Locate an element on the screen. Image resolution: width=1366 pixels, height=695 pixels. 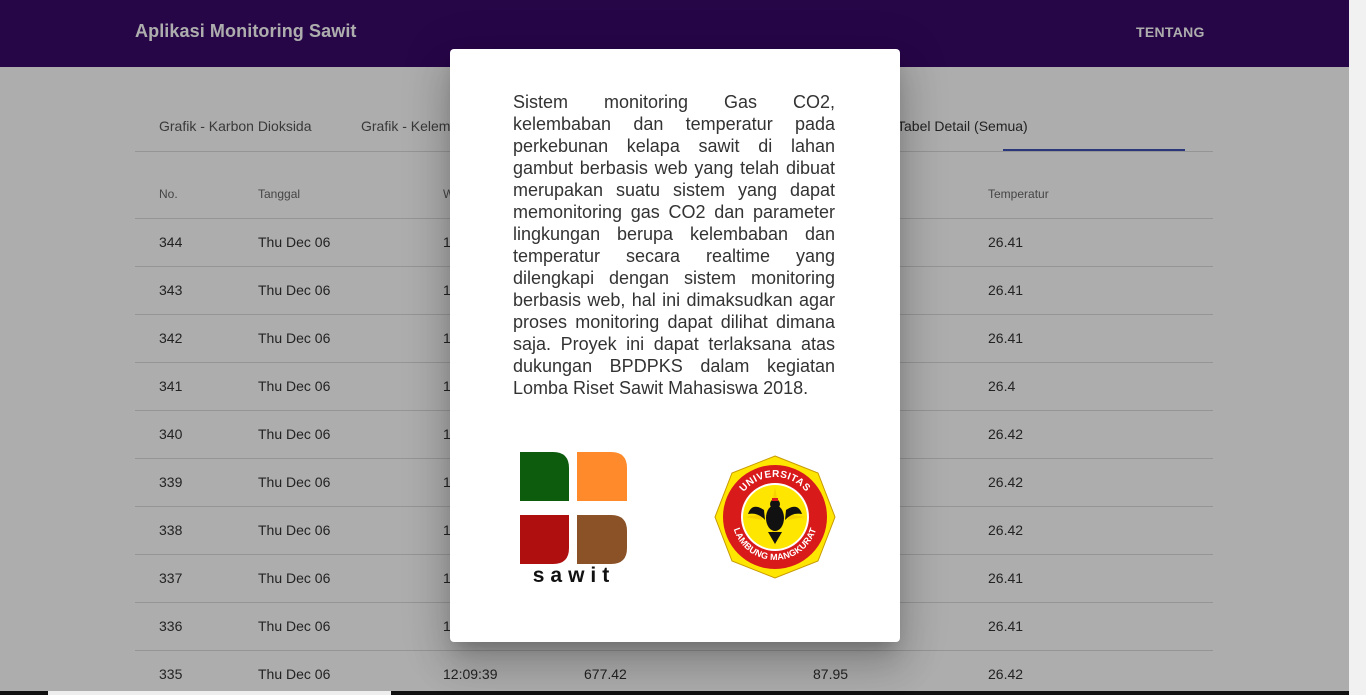
sawit-logo-text: sawit is located at coordinates (574, 575).